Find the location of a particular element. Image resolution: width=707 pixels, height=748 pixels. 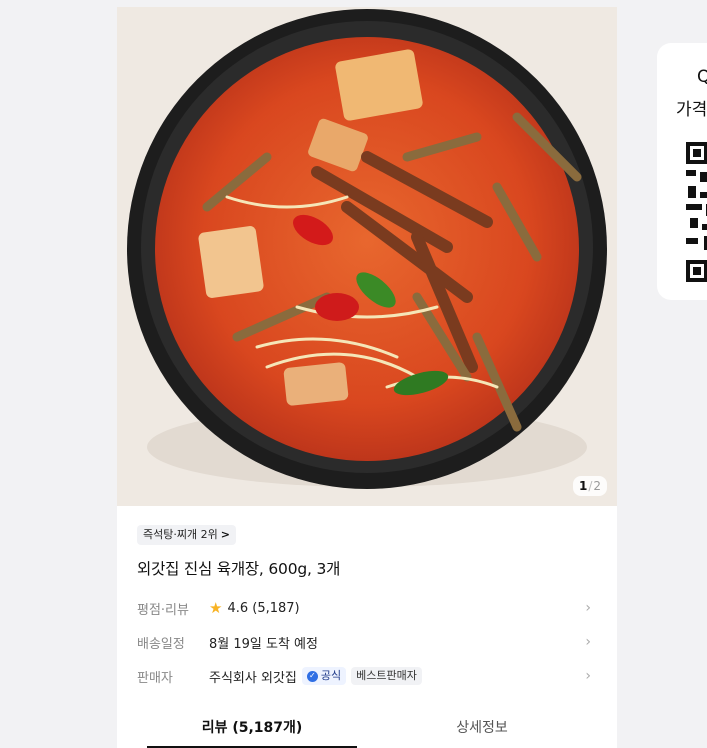

qr-panel-title-line2: 가격 is located at coordinates (691, 110).